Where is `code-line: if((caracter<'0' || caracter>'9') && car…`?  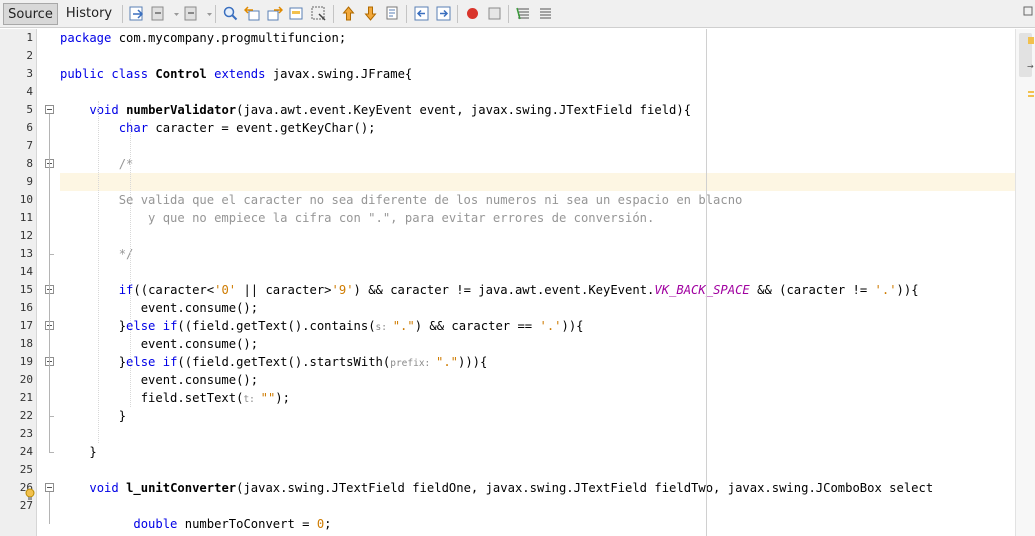 code-line: if((caracter<'0' || caracter>'9') && car… is located at coordinates (537, 290).